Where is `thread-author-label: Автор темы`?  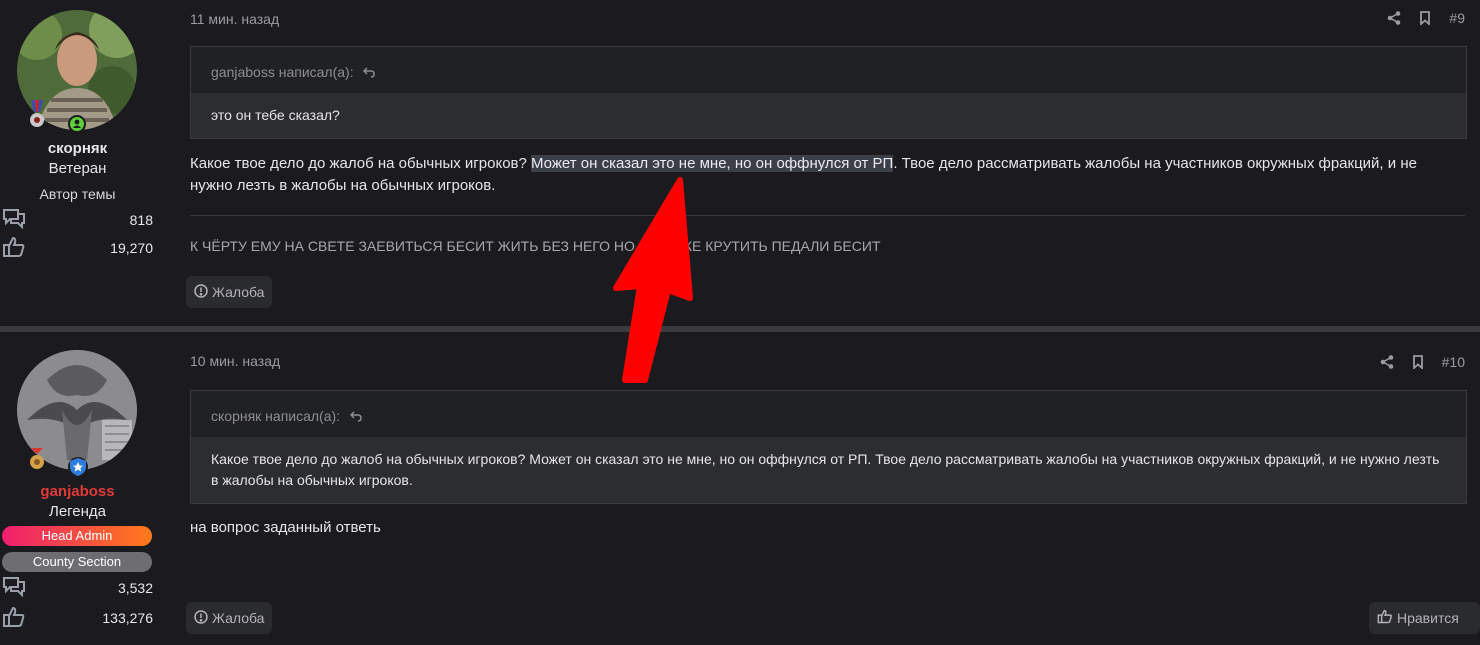 thread-author-label: Автор темы is located at coordinates (77, 194).